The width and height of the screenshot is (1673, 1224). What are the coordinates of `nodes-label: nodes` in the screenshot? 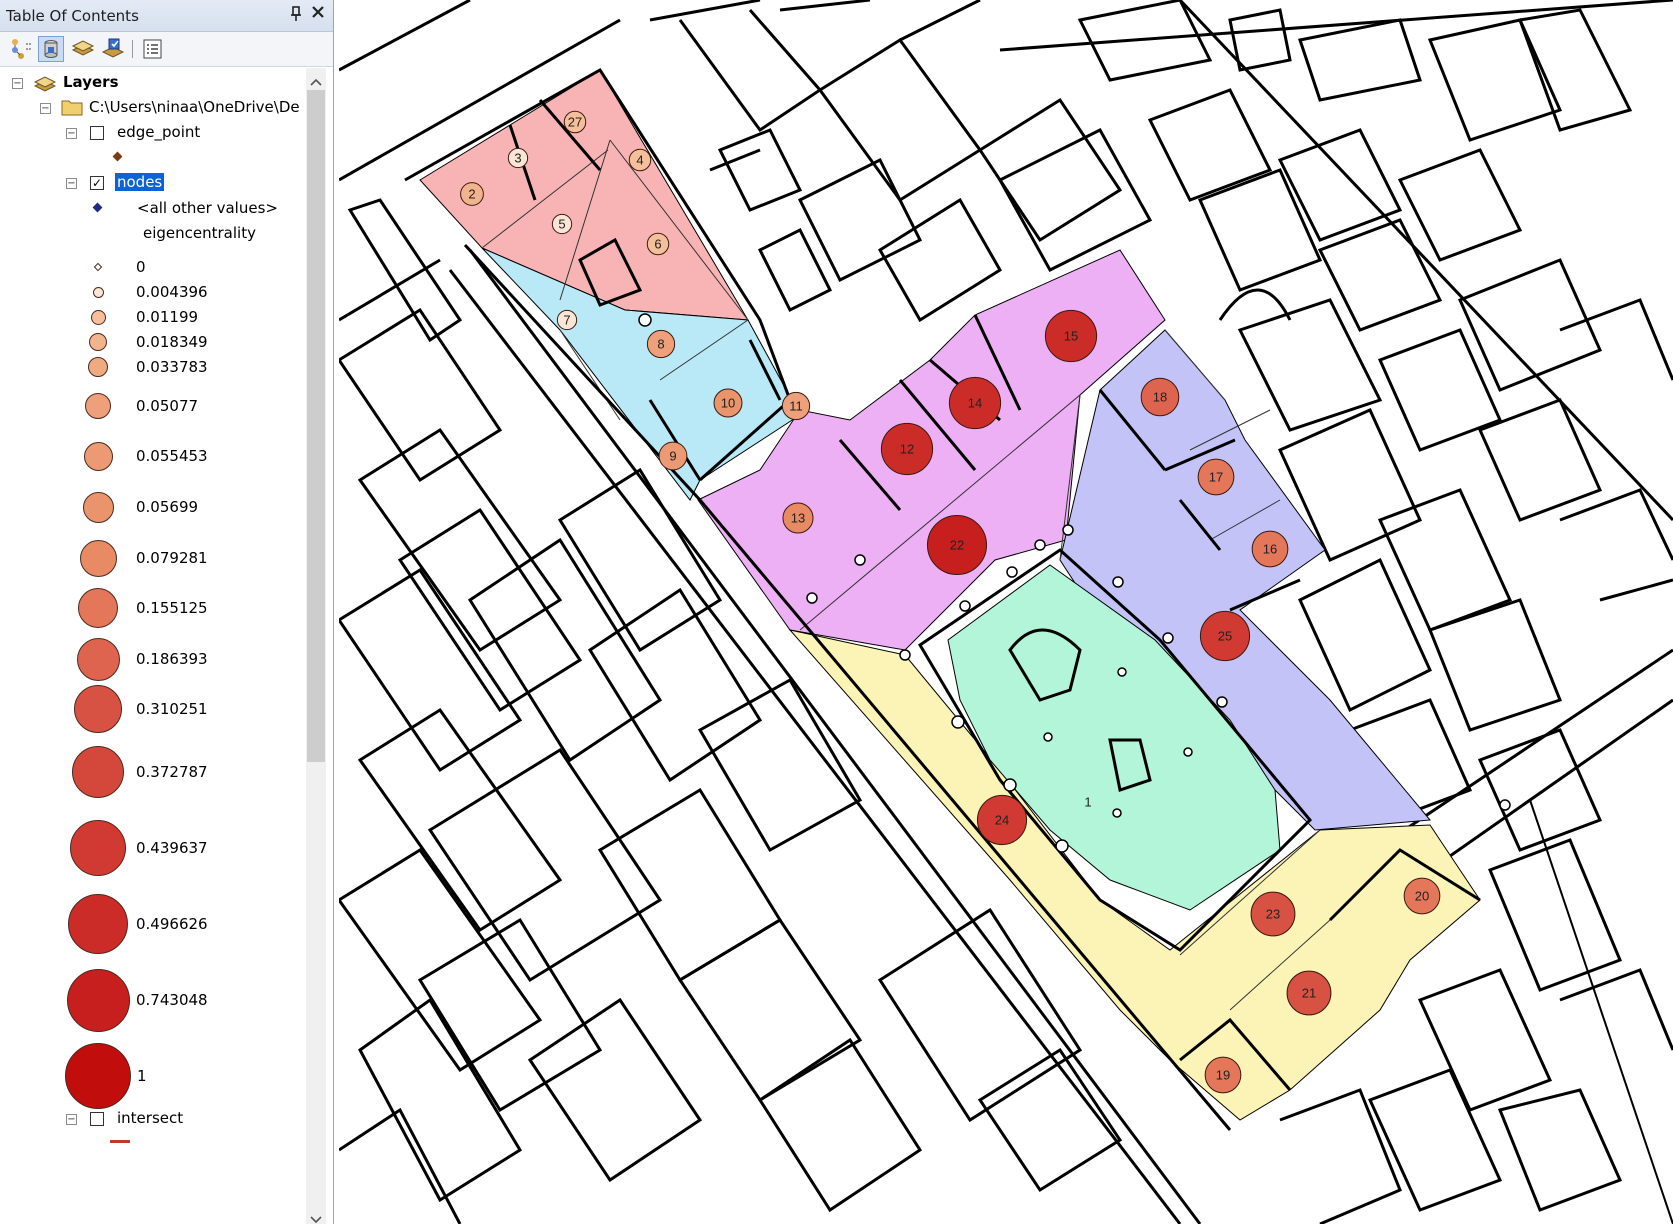 It's located at (140, 182).